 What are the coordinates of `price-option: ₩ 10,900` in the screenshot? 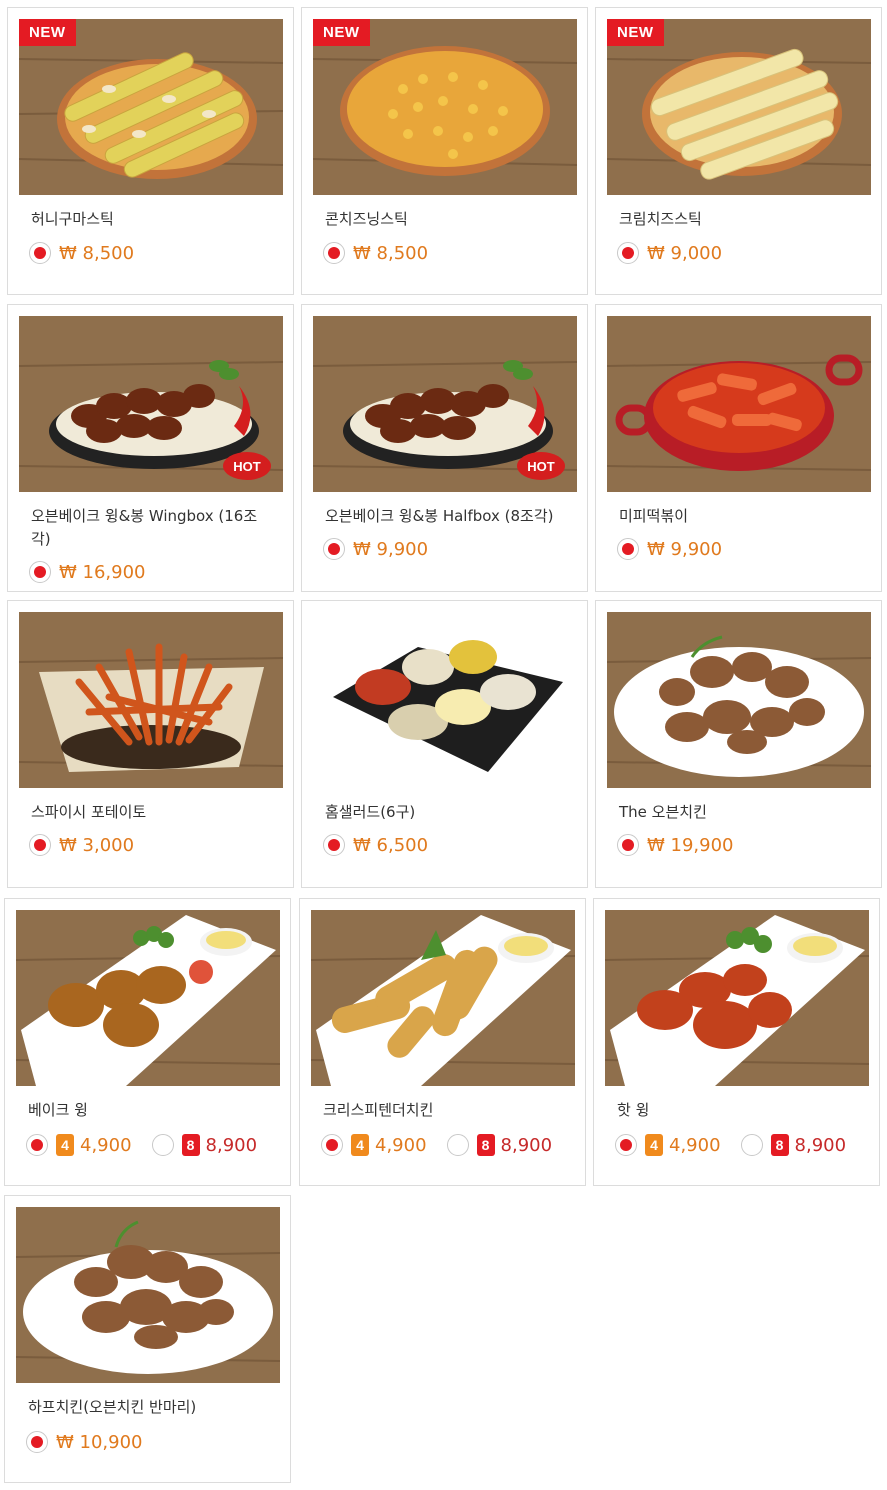 It's located at (84, 1442).